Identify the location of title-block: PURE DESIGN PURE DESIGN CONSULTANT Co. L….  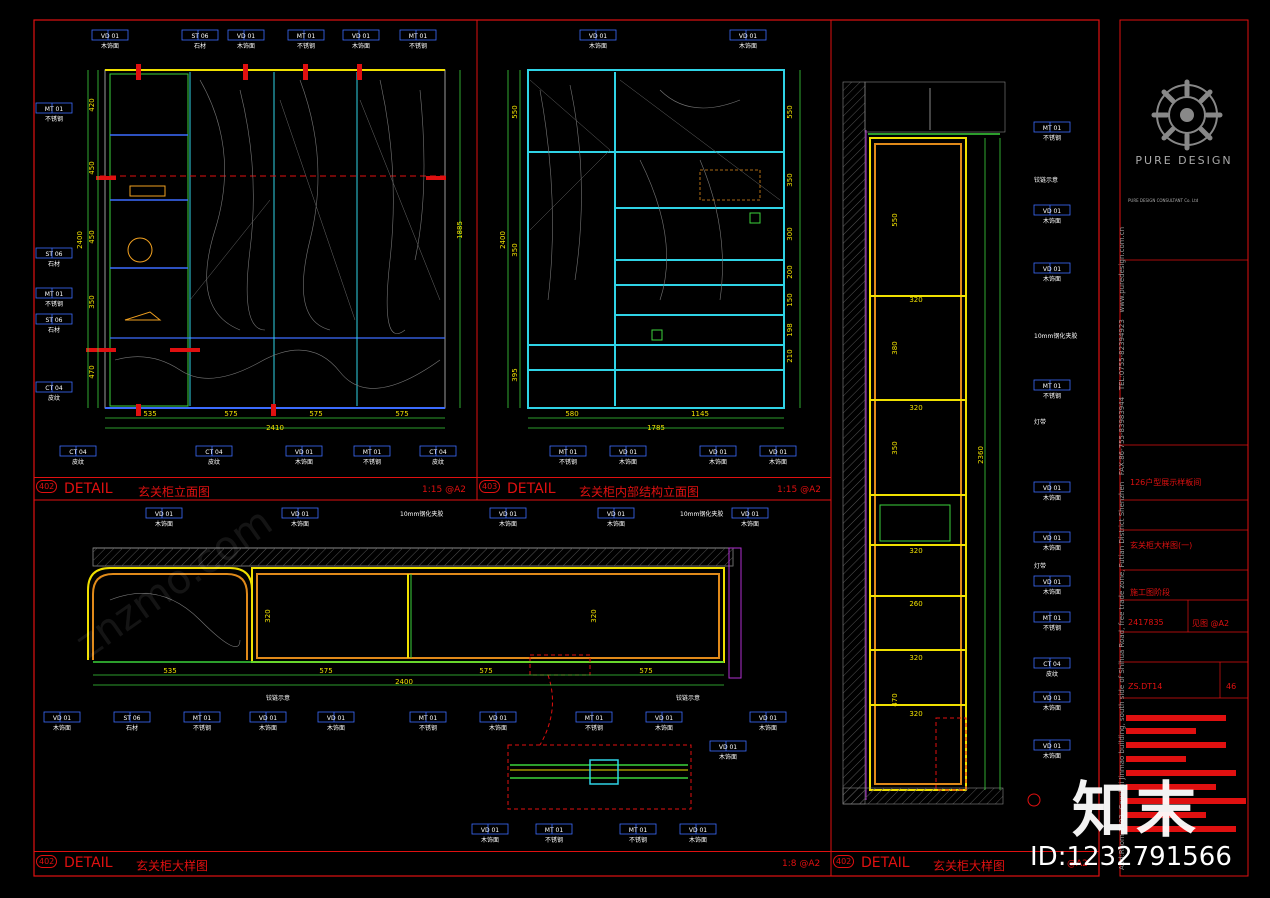
(1184, 448).